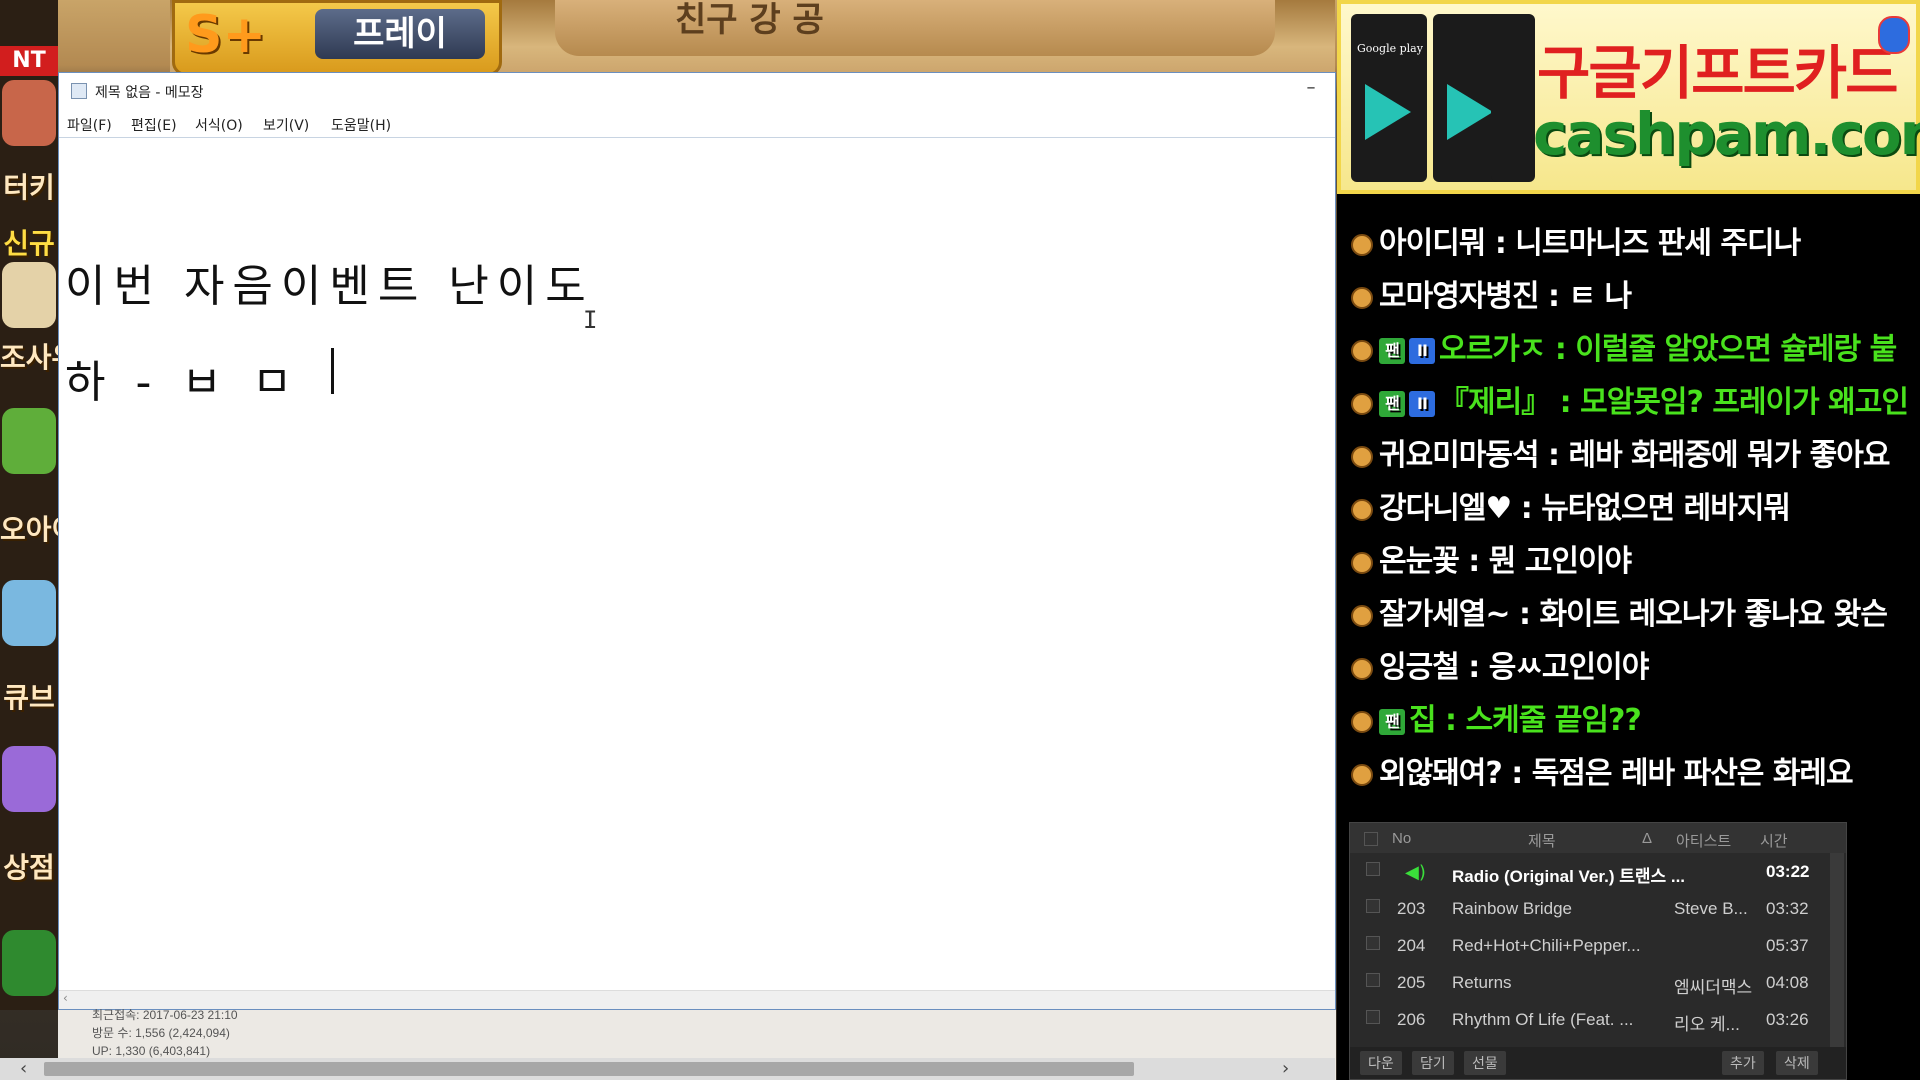 This screenshot has width=1920, height=1080. I want to click on playlist-row: ◀) Radio (Original Ver.) 트랜스 ... 03:22, so click(1589, 871).